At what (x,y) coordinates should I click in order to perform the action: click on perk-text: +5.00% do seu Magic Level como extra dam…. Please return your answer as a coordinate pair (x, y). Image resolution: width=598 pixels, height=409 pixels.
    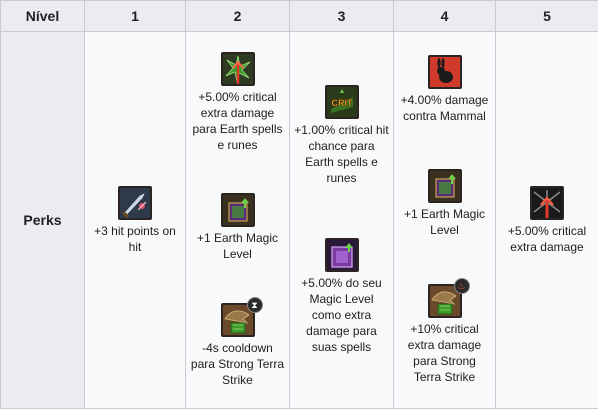
    Looking at the image, I should click on (341, 315).